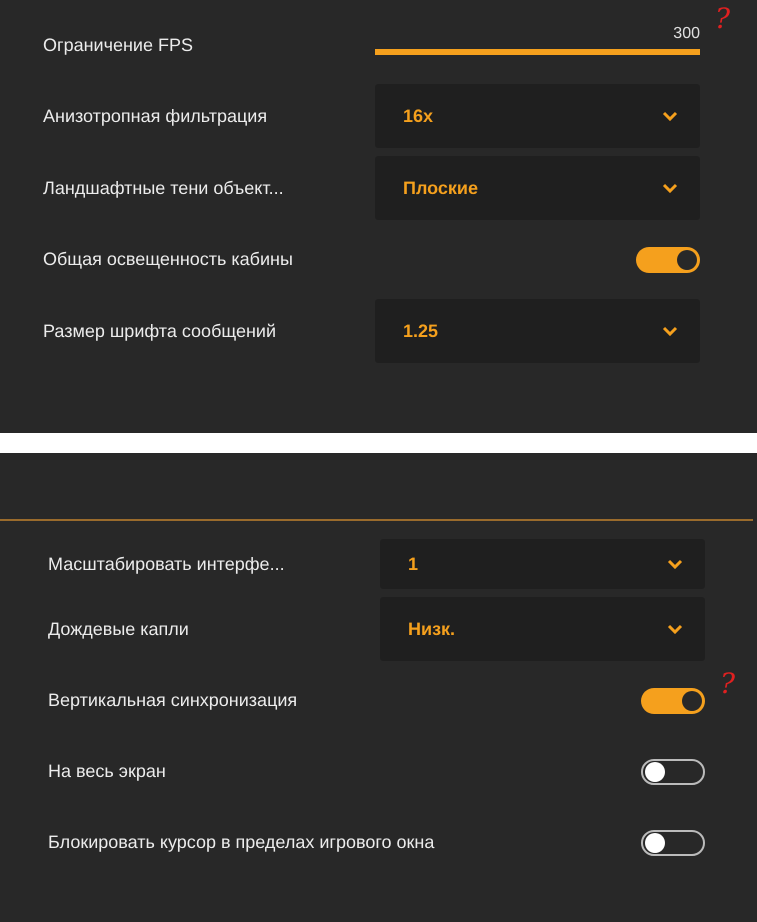 The width and height of the screenshot is (757, 922). I want to click on setting-label: Анизотропная фильтрация, so click(155, 116).